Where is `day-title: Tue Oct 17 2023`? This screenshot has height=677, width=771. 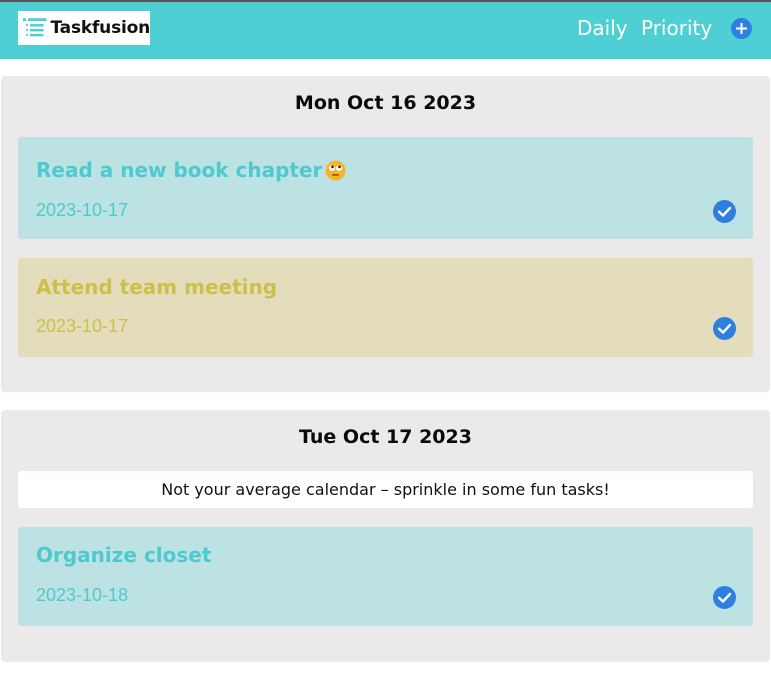
day-title: Tue Oct 17 2023 is located at coordinates (385, 437).